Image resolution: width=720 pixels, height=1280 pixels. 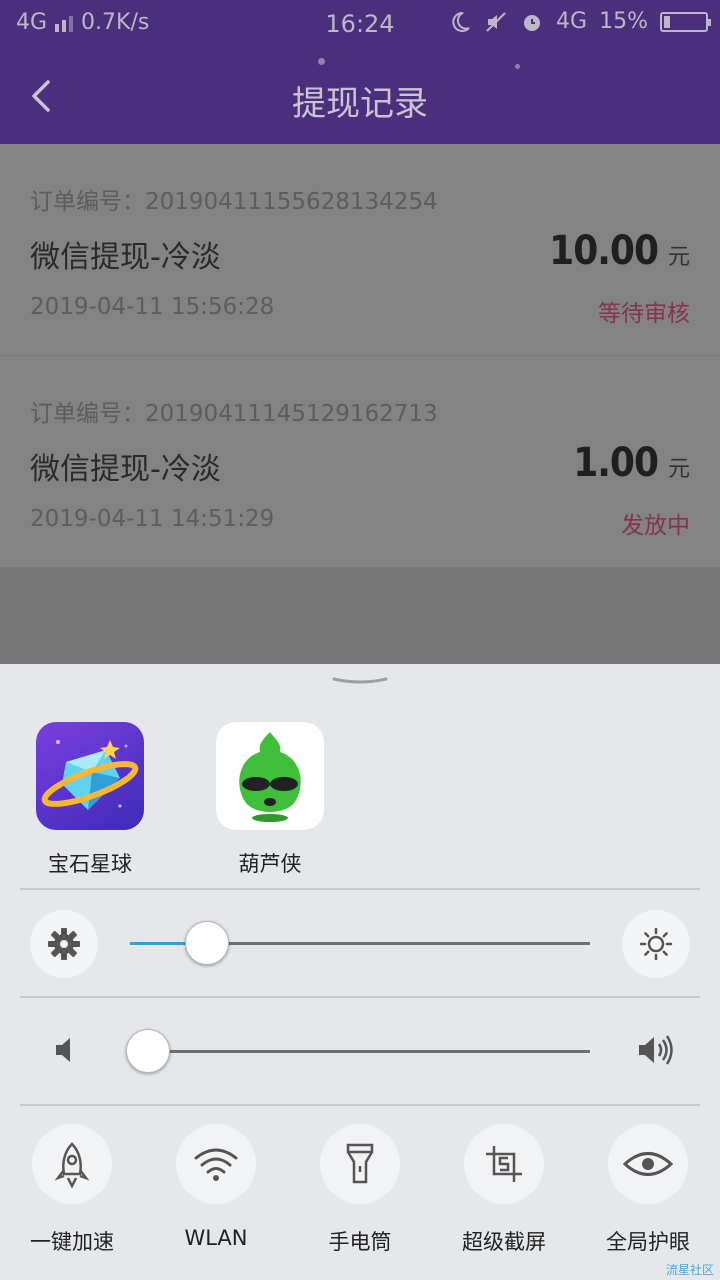 What do you see at coordinates (158, 943) in the screenshot?
I see `brightness-slider-fill` at bounding box center [158, 943].